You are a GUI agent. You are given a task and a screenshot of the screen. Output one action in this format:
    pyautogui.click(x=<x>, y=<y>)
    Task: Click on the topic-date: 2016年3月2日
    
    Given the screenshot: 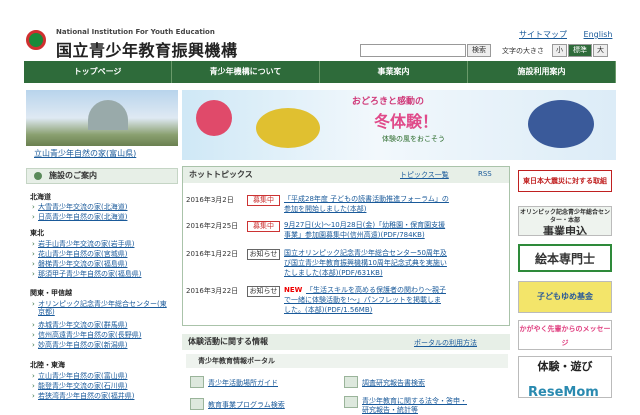 What is the action you would take?
    pyautogui.click(x=210, y=200)
    